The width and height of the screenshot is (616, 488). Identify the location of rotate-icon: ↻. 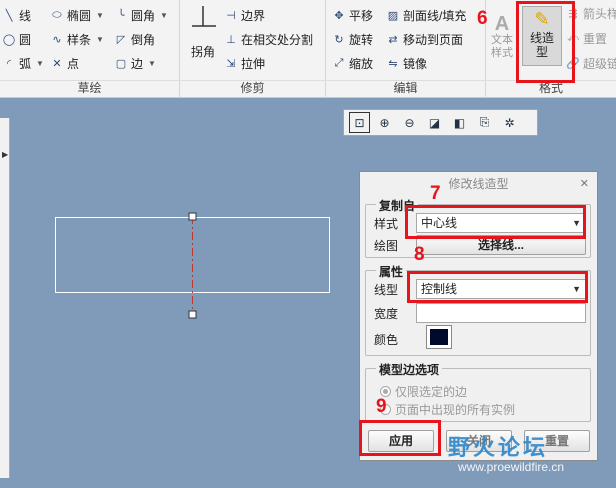
(339, 39).